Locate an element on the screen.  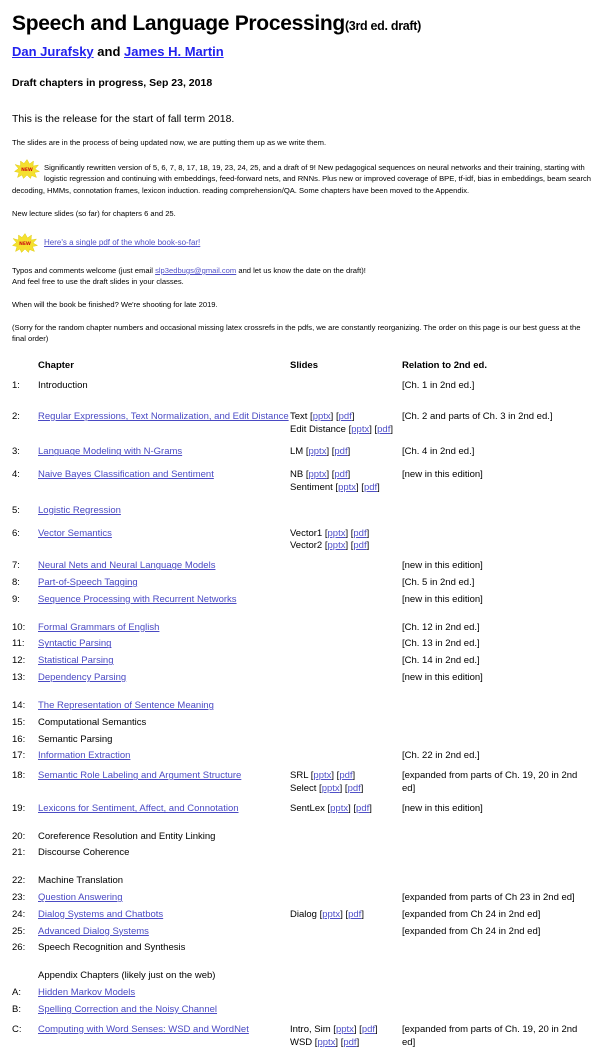
chapter-cell: Syntactic Parsing is located at coordinates (164, 644).